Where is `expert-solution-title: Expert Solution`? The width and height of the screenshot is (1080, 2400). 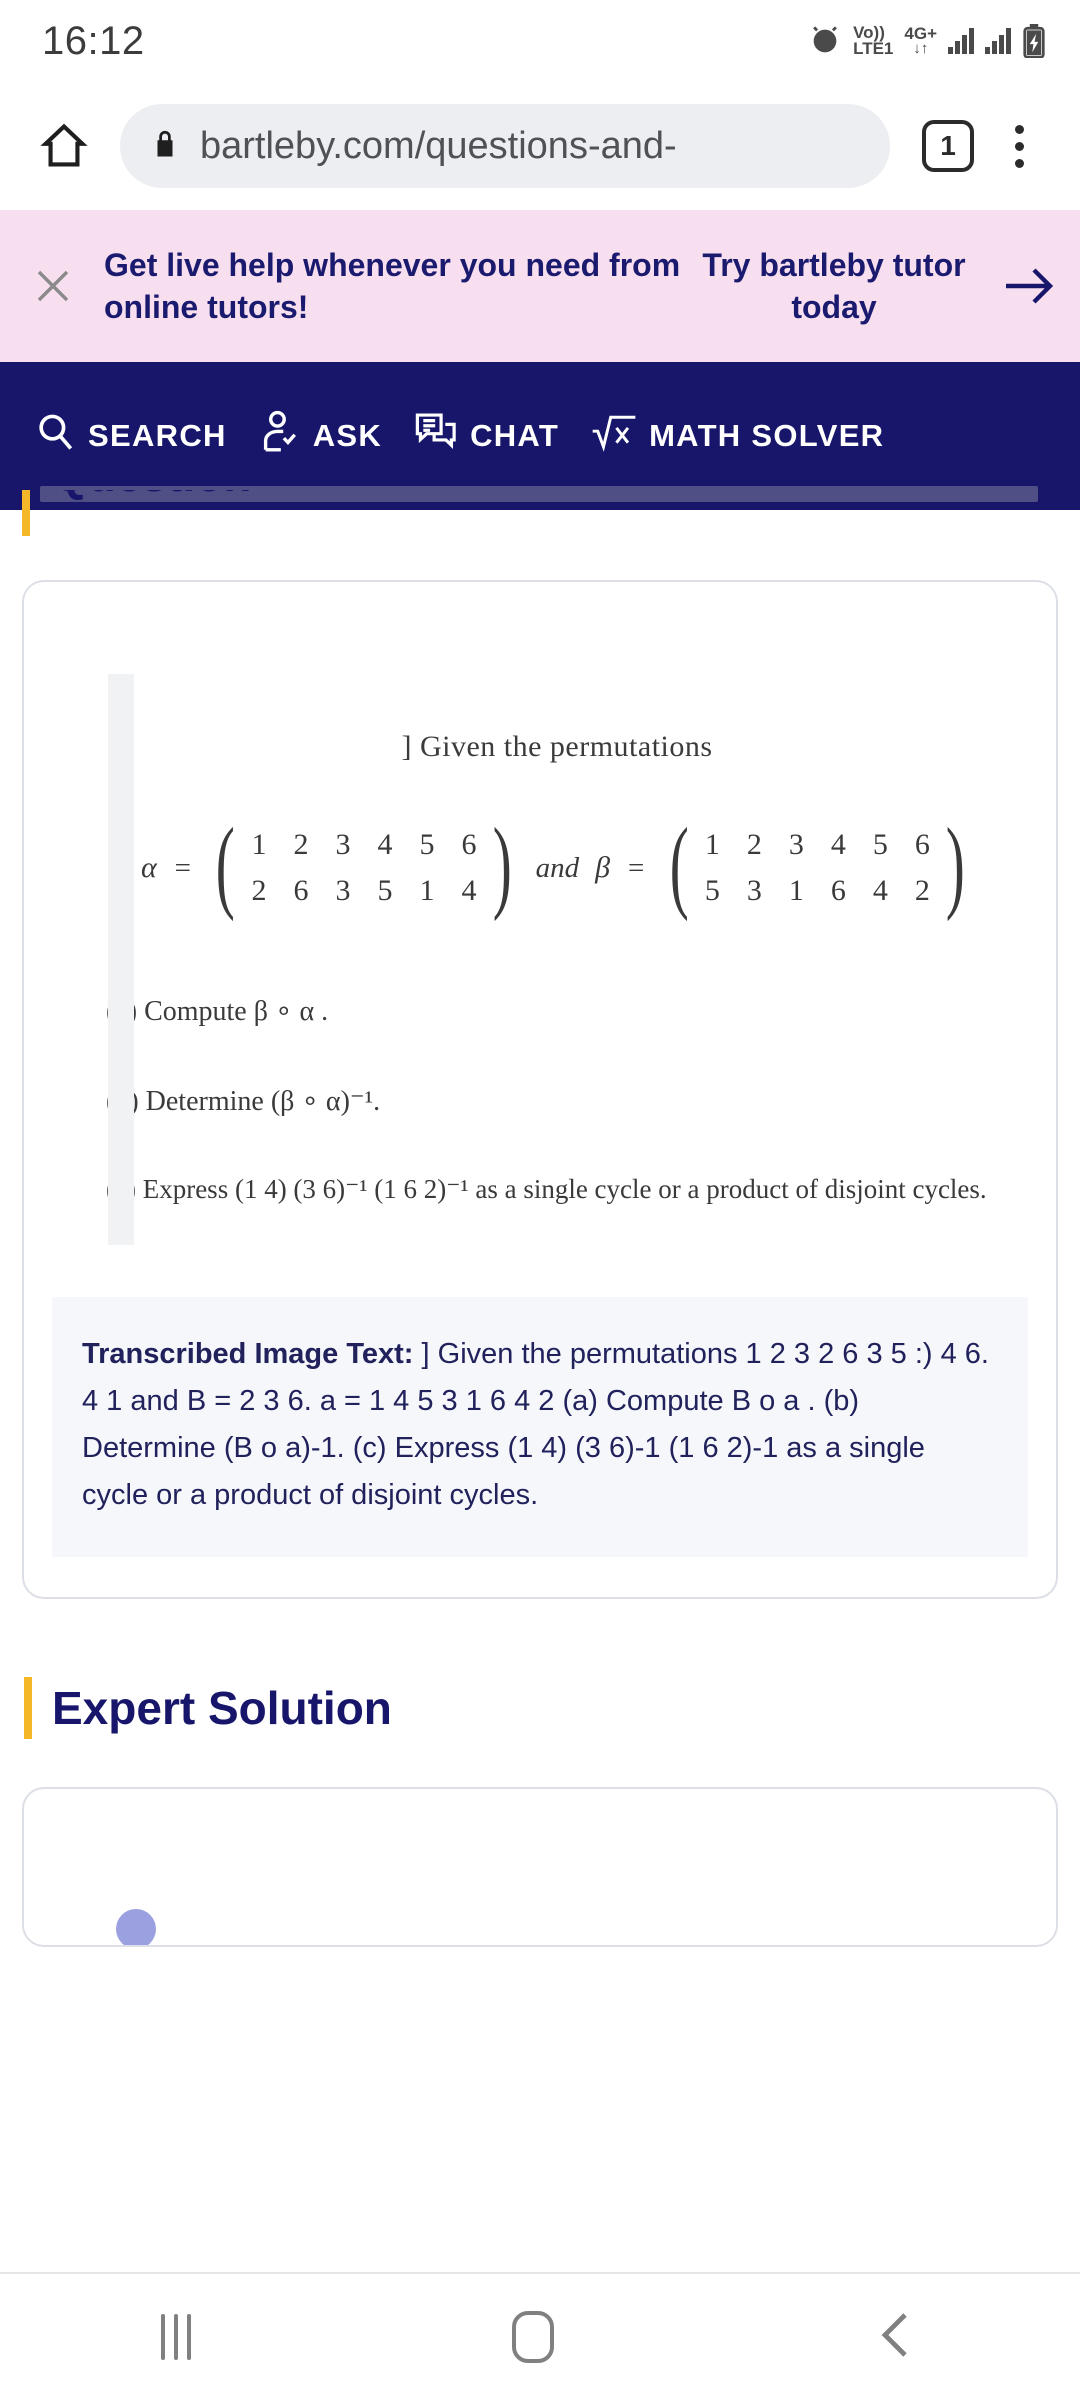
expert-solution-title: Expert Solution is located at coordinates (222, 1707).